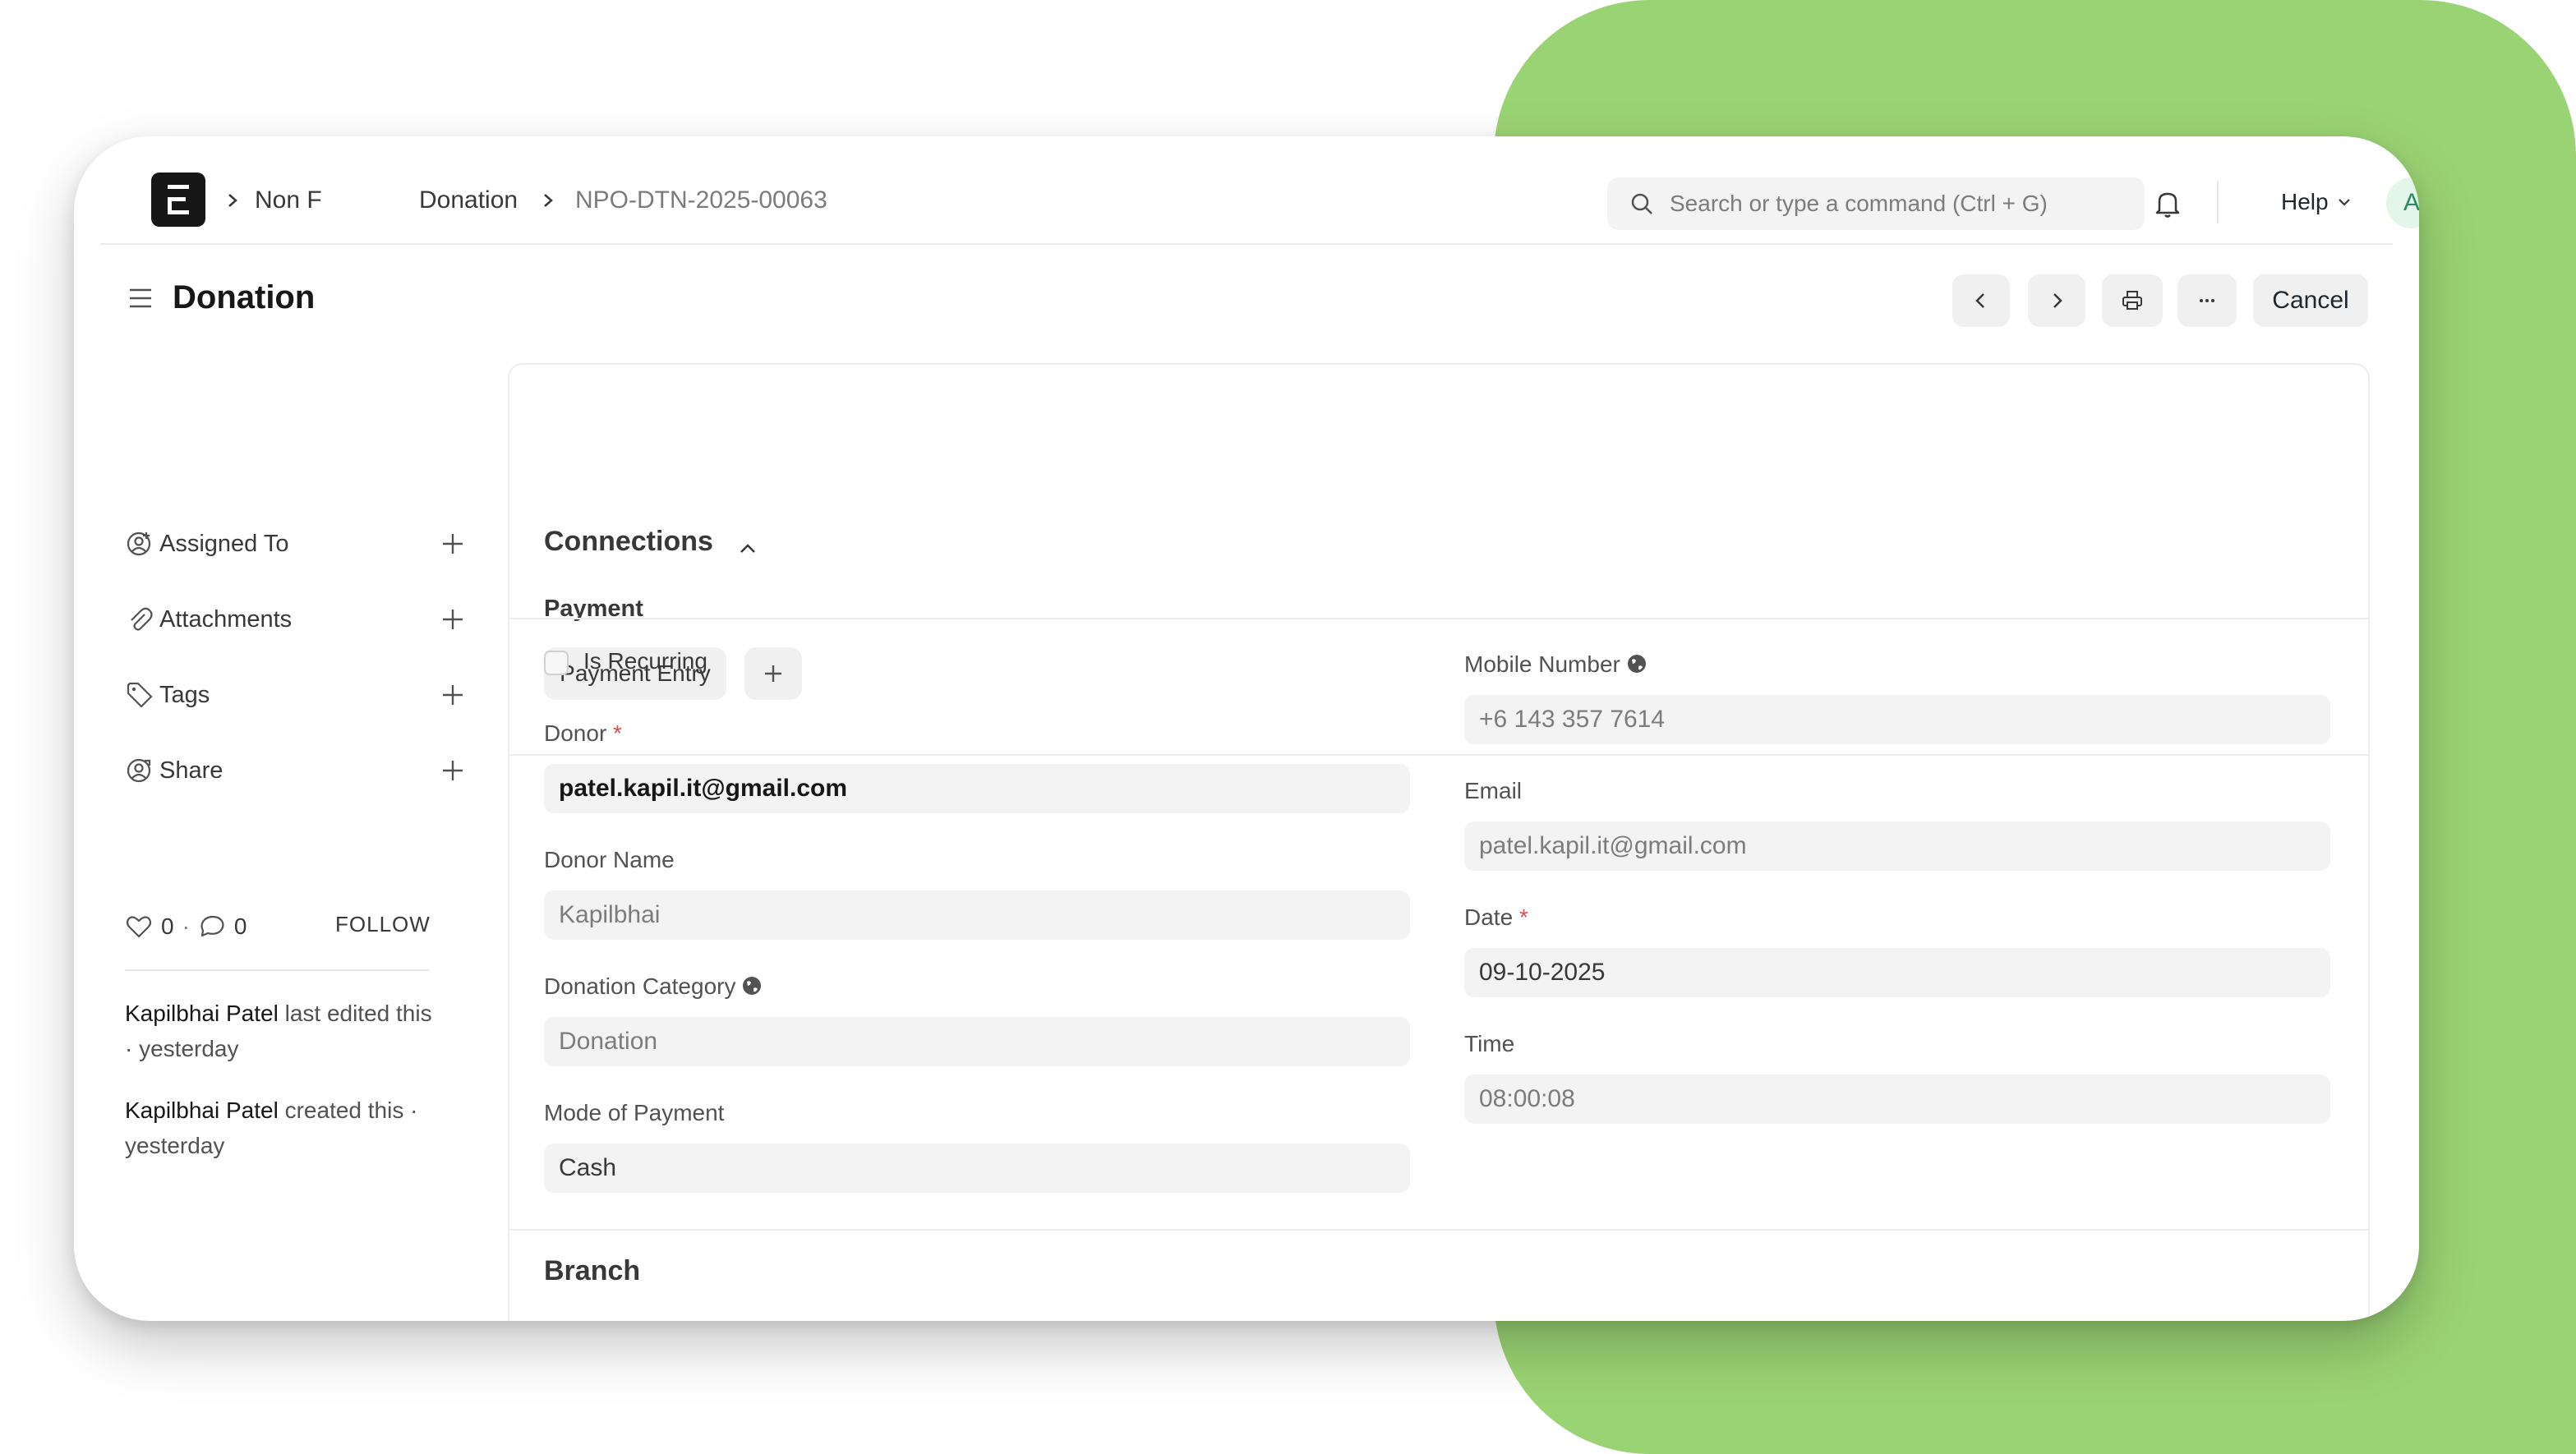 This screenshot has width=2576, height=1454. I want to click on donor-name-field: Kapilbhai, so click(977, 915).